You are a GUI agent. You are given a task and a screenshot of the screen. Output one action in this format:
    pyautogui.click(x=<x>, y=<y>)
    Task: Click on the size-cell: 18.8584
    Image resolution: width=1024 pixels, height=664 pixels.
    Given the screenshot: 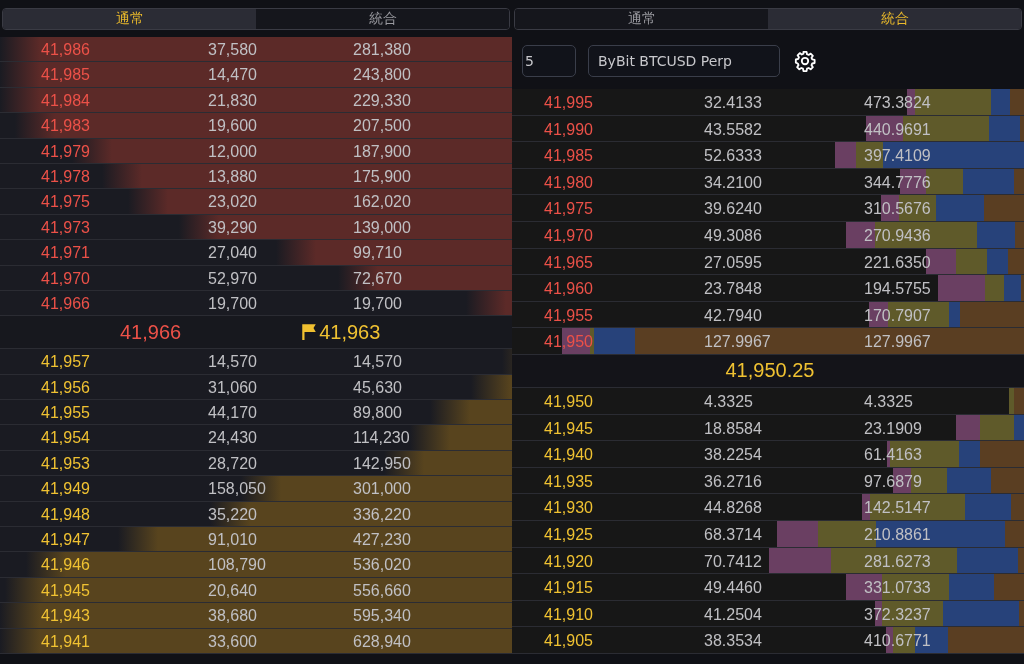 What is the action you would take?
    pyautogui.click(x=733, y=428)
    